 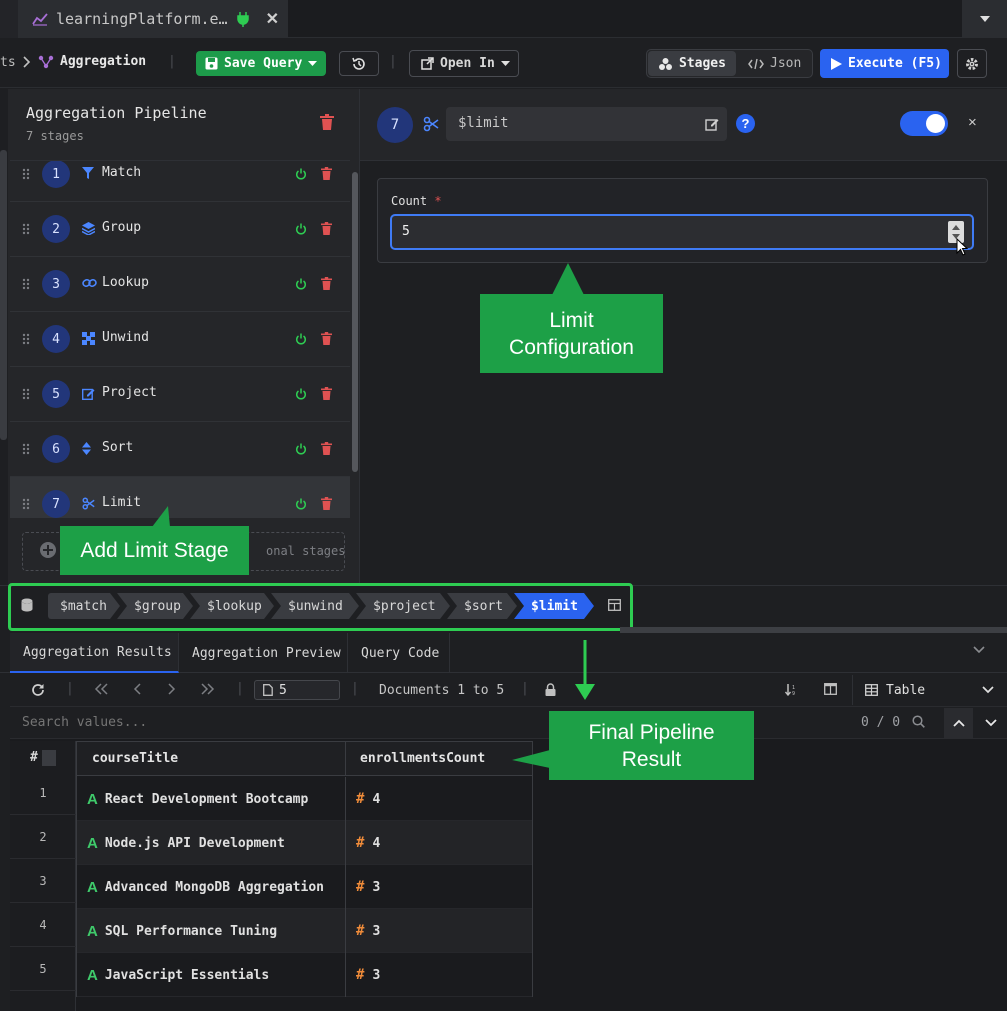 I want to click on callout-limit-line2: Configuration, so click(x=571, y=347).